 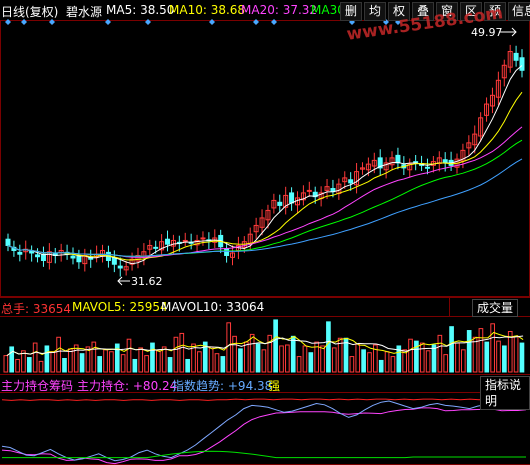 What do you see at coordinates (274, 386) in the screenshot?
I see `strength-label: 强` at bounding box center [274, 386].